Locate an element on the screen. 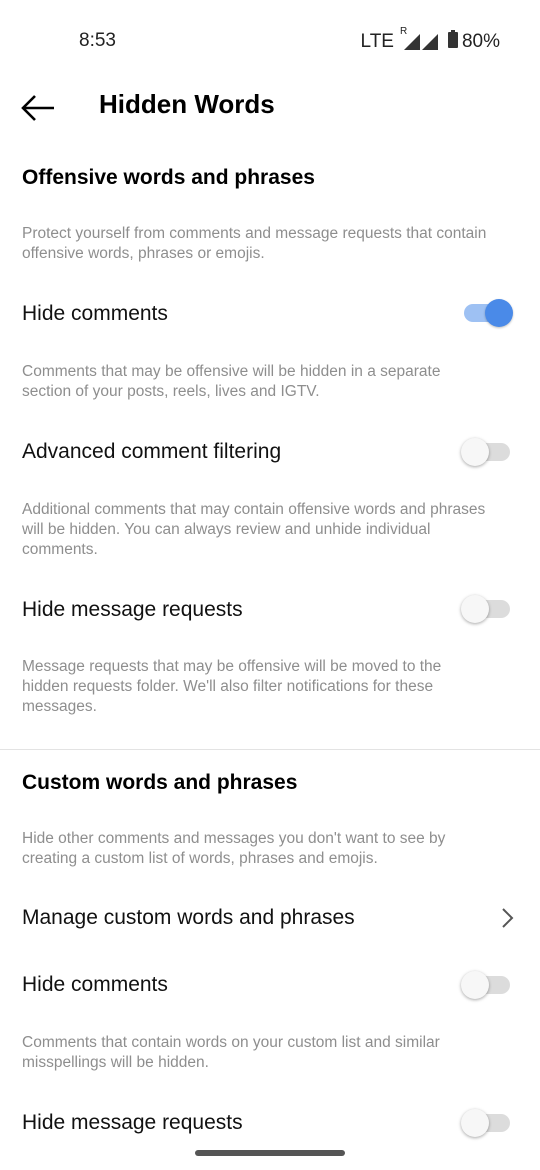 The image size is (540, 1170). hide-message-requests-toggle is located at coordinates (487, 609).